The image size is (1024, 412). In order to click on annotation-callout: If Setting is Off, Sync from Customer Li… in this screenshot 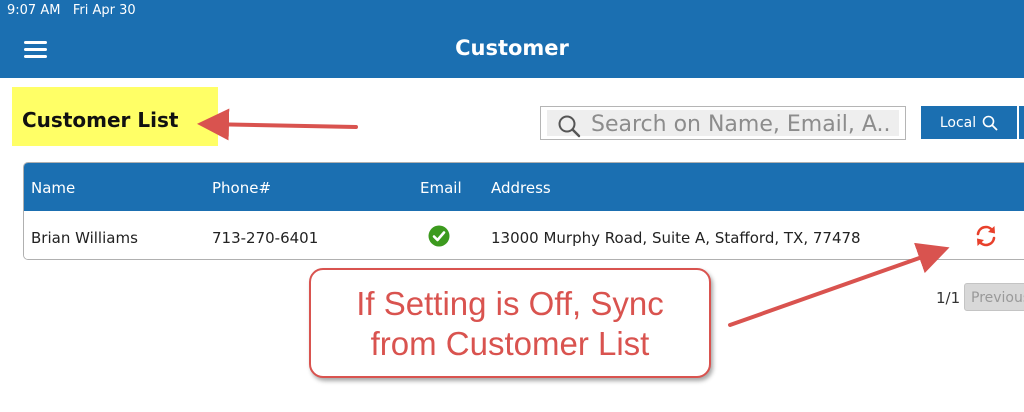, I will do `click(510, 323)`.